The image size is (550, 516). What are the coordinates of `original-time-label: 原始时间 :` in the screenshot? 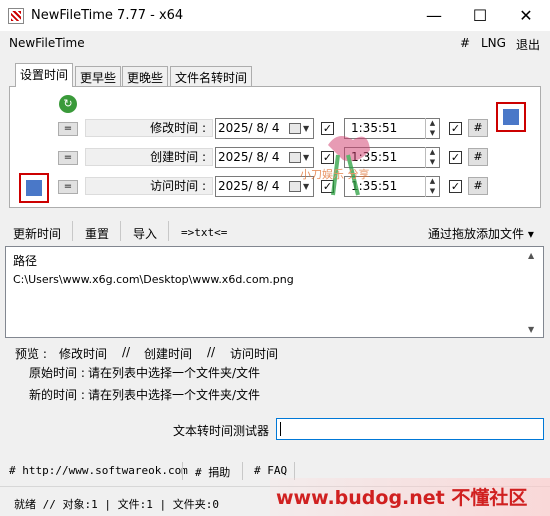 It's located at (57, 373).